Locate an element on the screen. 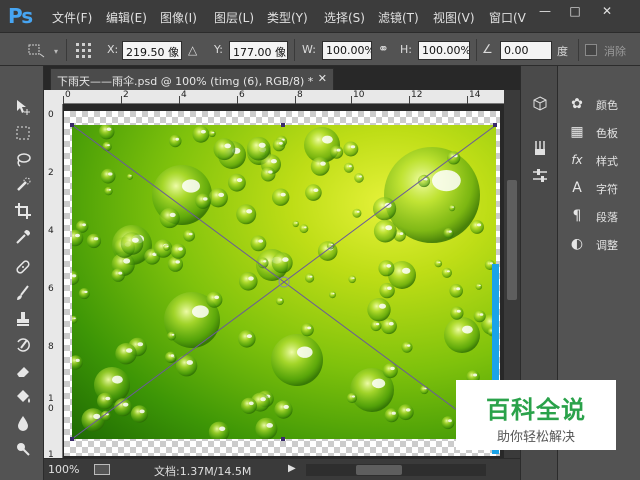 The height and width of the screenshot is (480, 640). menu-select: 选择(S) is located at coordinates (344, 17).